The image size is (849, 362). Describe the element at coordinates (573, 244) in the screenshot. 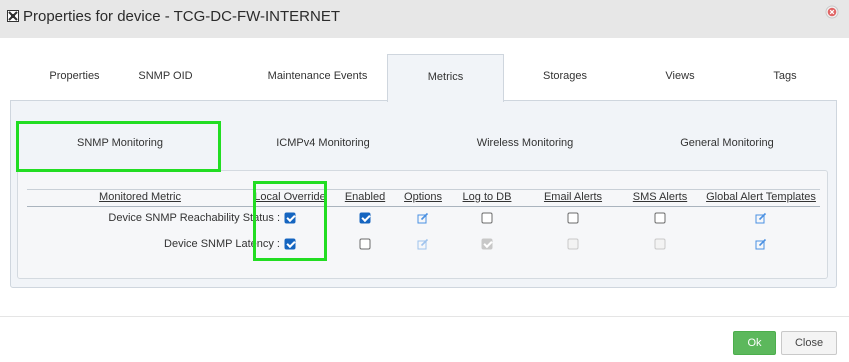

I see `checkbox-email-alerts-latency` at that location.